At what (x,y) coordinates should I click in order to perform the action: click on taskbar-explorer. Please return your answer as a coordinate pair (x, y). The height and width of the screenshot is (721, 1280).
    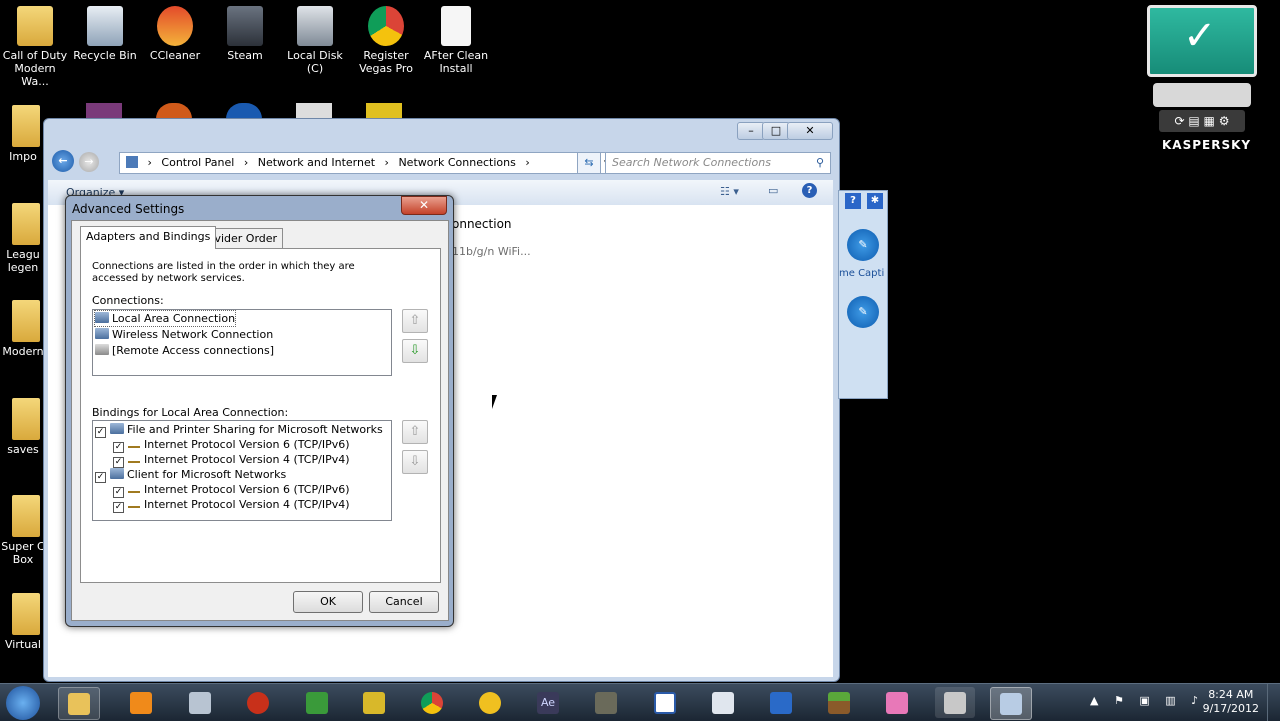
    Looking at the image, I should click on (79, 703).